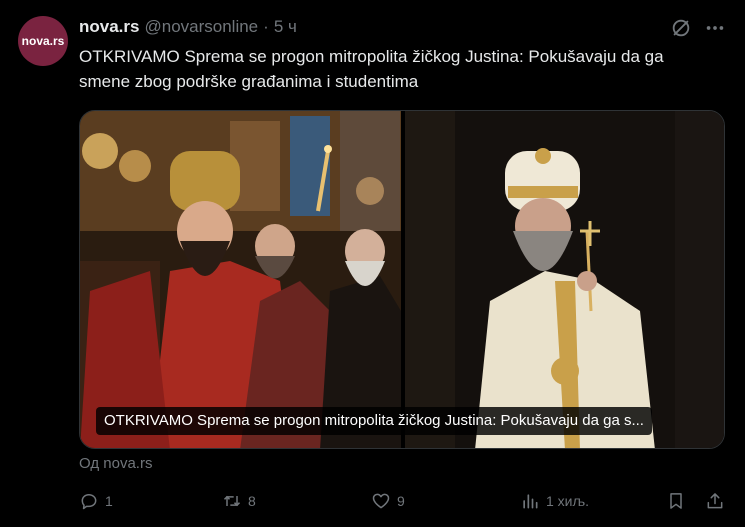 This screenshot has height=527, width=745. I want to click on avatar-logo-text: nova.rs, so click(43, 41).